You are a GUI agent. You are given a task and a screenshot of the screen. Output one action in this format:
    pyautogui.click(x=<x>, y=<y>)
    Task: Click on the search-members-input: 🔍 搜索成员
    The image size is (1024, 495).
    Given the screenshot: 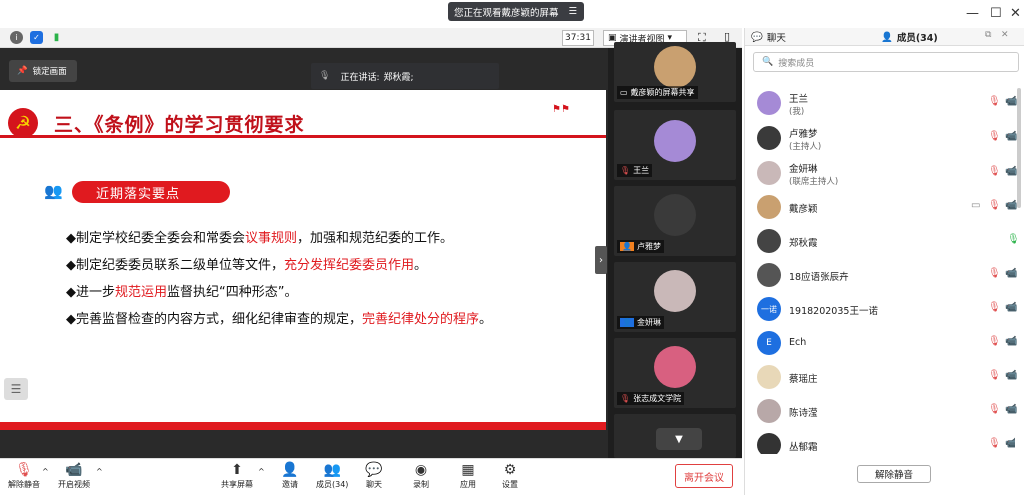 What is the action you would take?
    pyautogui.click(x=886, y=62)
    